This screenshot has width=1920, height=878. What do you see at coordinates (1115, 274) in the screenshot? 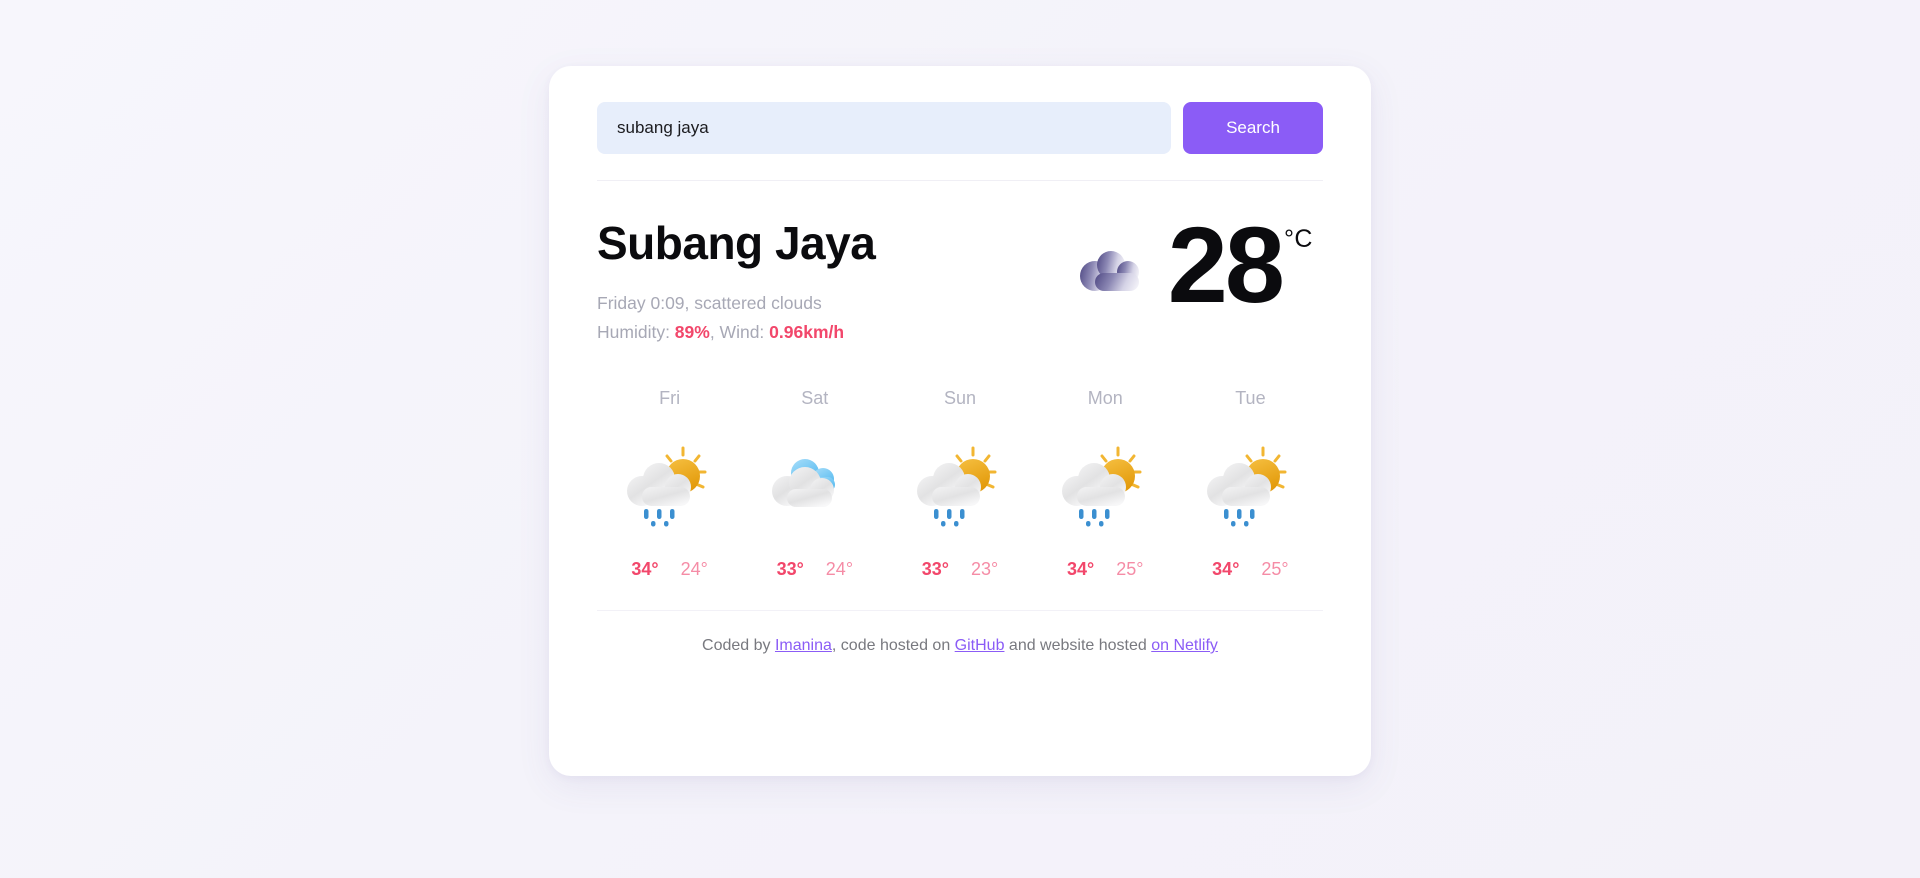
I see `cloud-icon` at bounding box center [1115, 274].